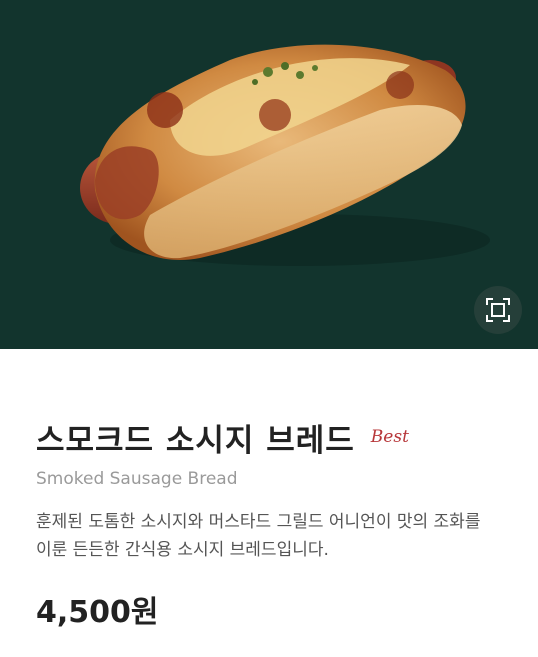  What do you see at coordinates (195, 441) in the screenshot?
I see `product-name: 스모크드 소시지 브레드` at bounding box center [195, 441].